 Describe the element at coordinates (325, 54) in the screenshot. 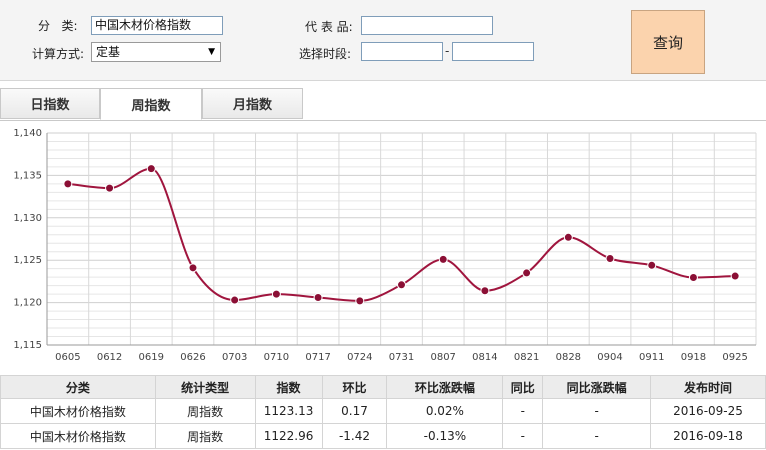

I see `period-label: 选择时段:` at that location.